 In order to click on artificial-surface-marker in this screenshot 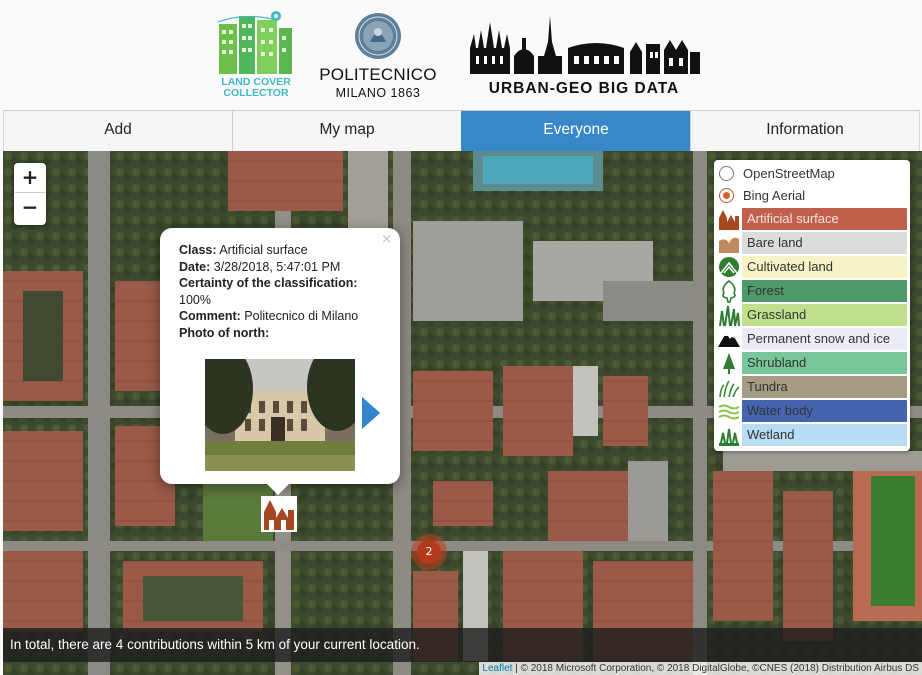, I will do `click(279, 514)`.